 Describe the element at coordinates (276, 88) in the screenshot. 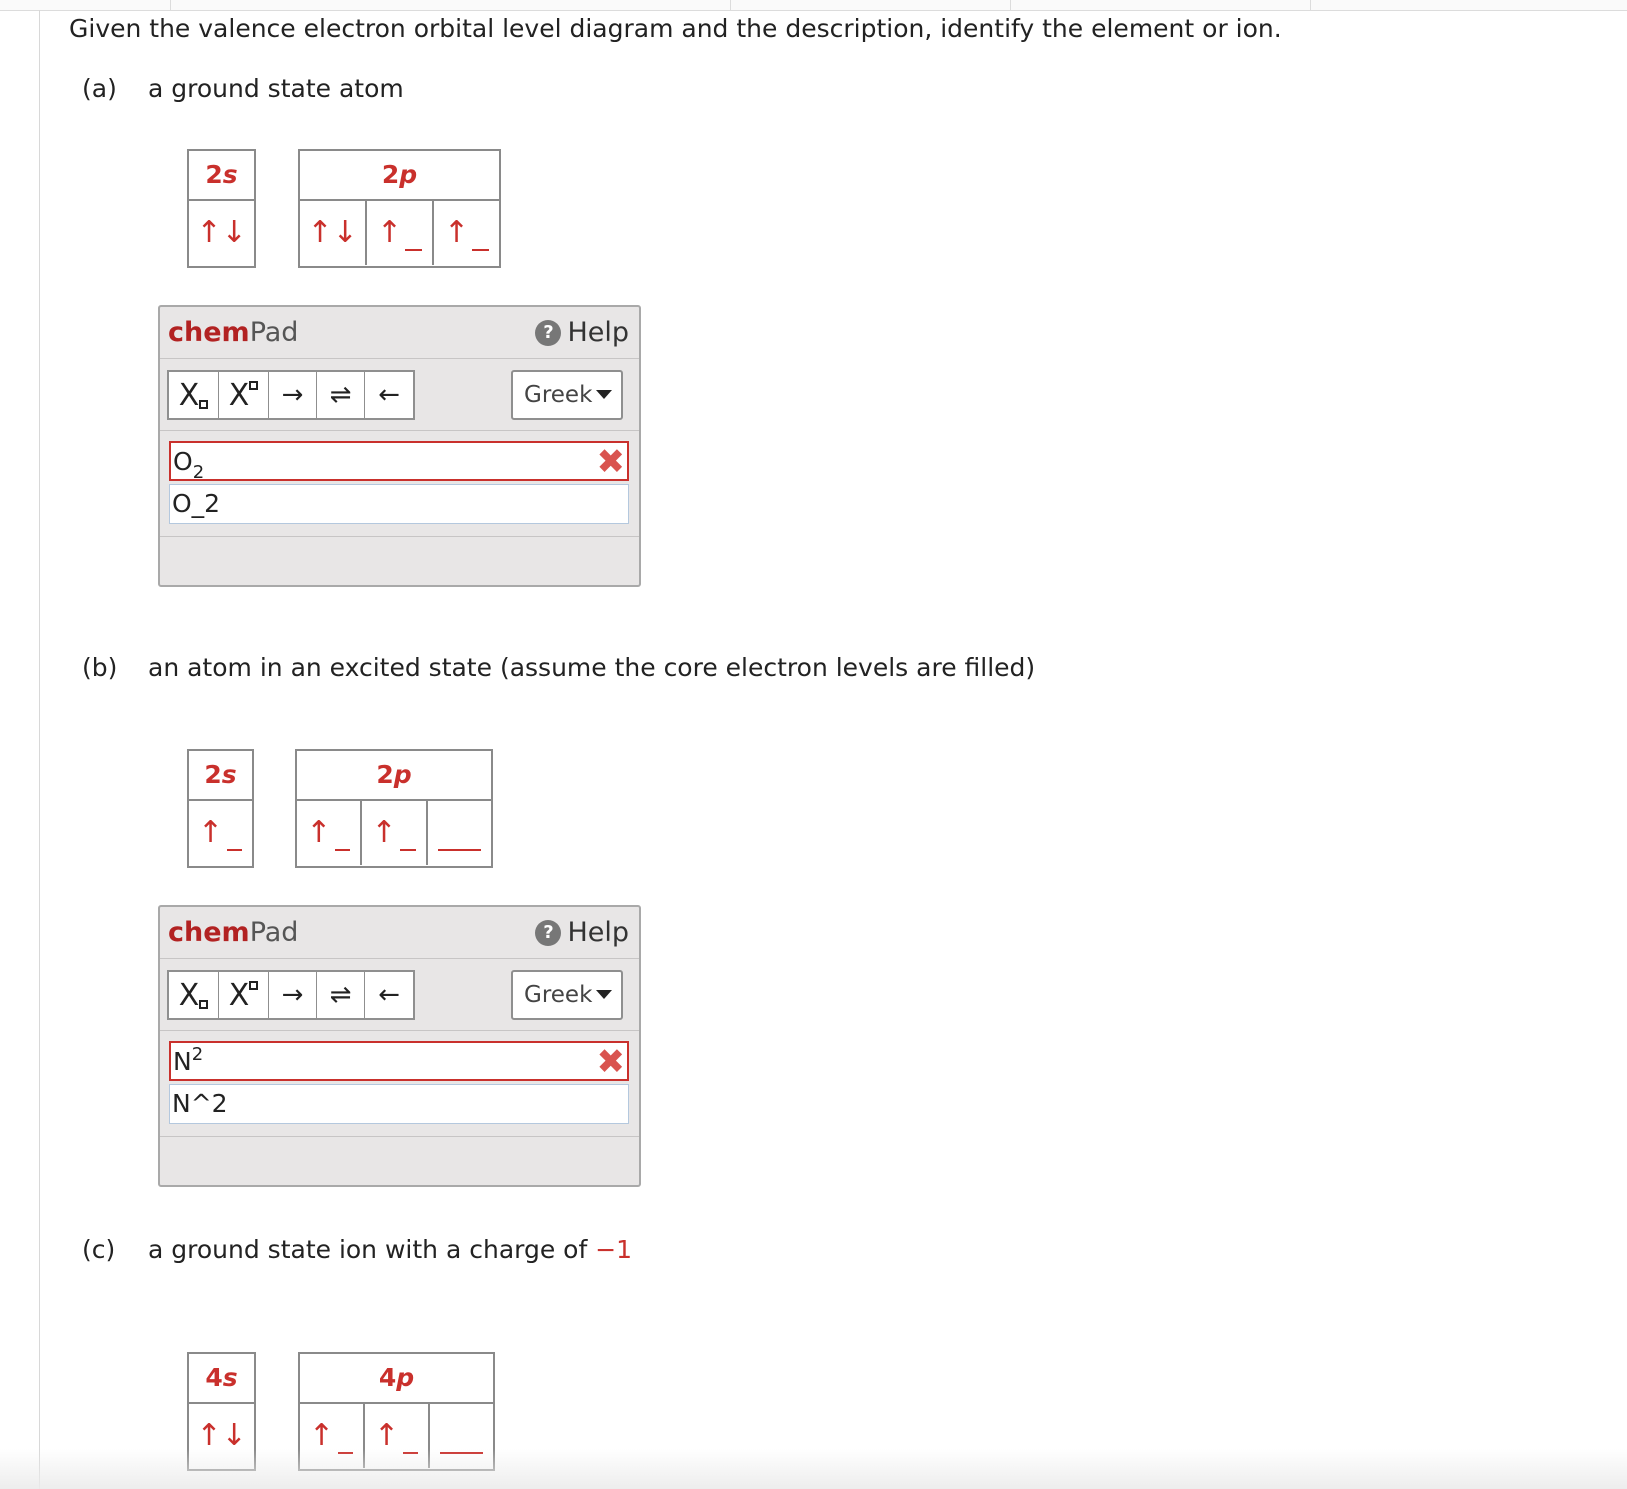

I see `part-description: a ground state atom` at that location.